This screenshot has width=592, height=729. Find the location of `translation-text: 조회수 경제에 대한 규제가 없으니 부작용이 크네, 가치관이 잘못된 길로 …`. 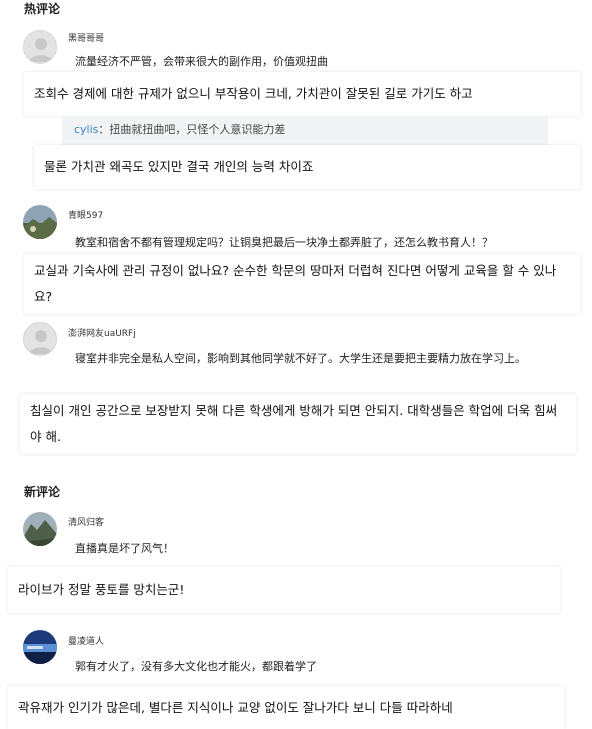

translation-text: 조회수 경제에 대한 규제가 없으니 부작용이 크네, 가치관이 잘못된 길로 … is located at coordinates (253, 93).